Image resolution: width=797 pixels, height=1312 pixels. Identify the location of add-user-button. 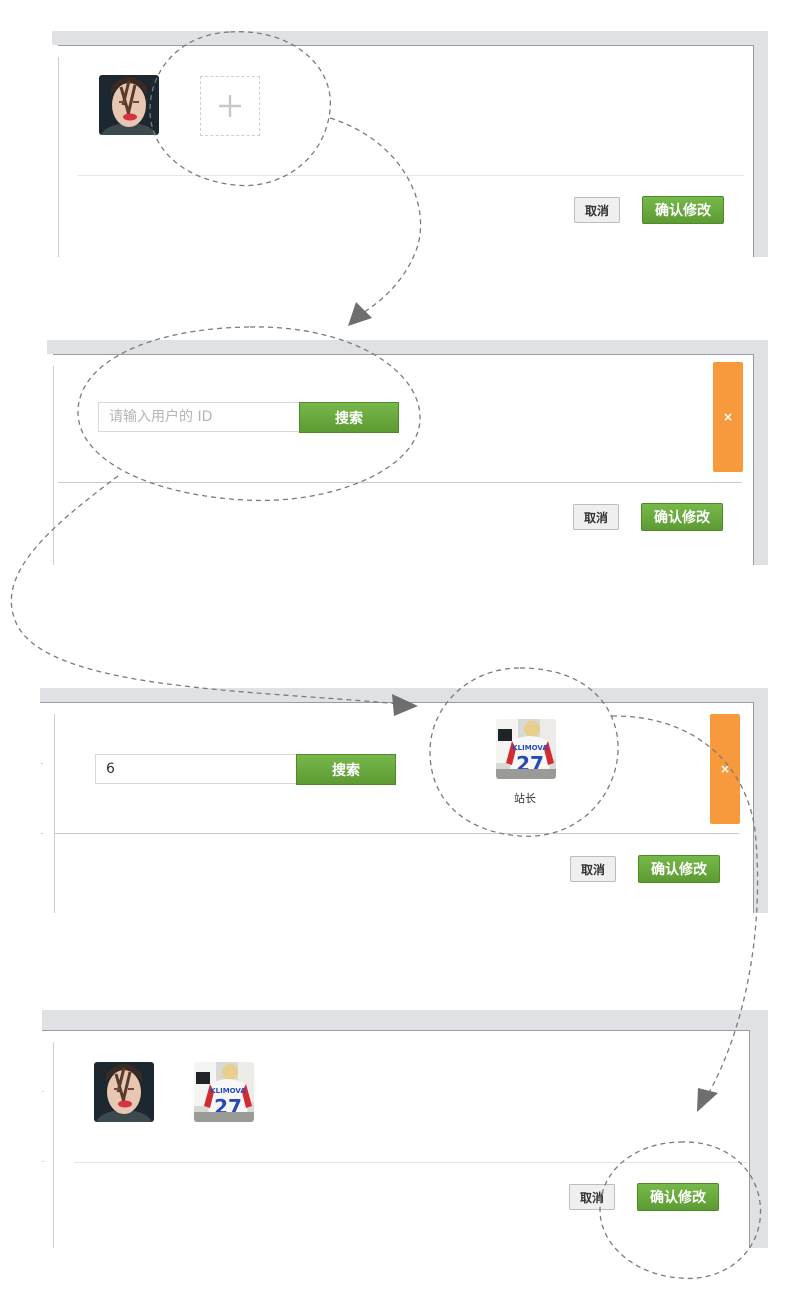
(230, 106).